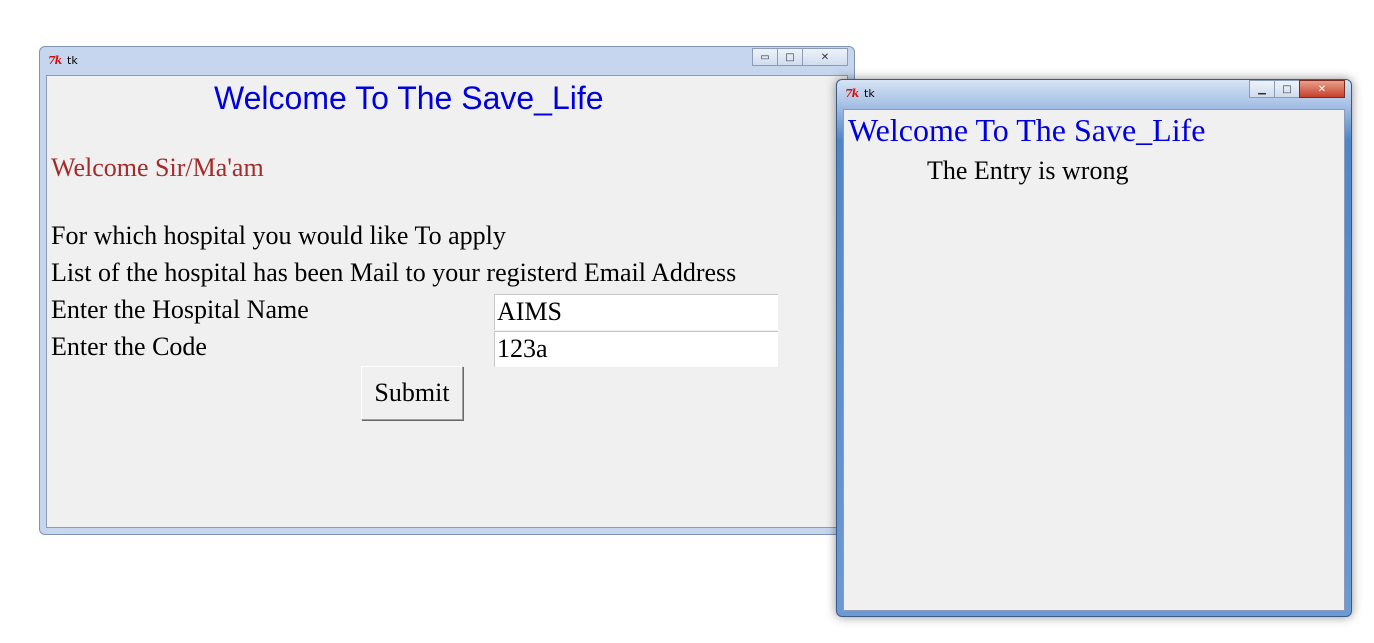 The image size is (1374, 643). I want to click on minimize-icon: ▁, so click(1262, 89).